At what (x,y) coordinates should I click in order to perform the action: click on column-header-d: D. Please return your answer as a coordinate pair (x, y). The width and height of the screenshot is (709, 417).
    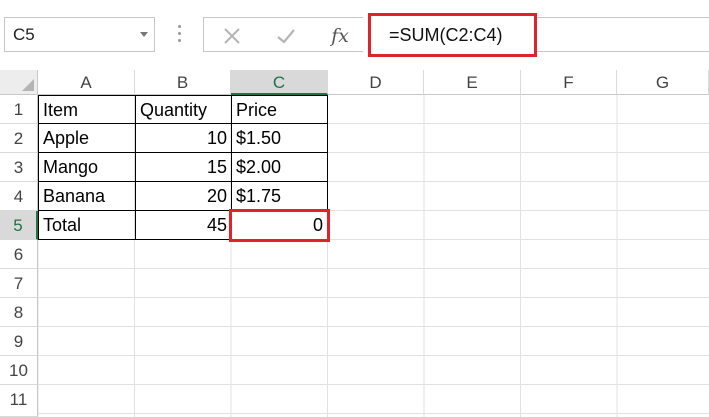
    Looking at the image, I should click on (376, 82).